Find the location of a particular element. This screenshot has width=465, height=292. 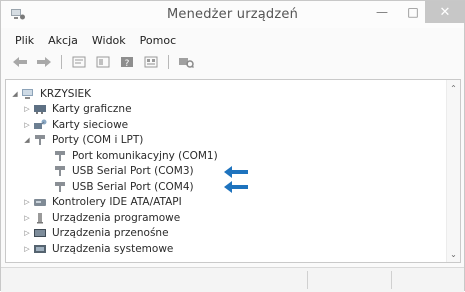

tree-item-label: USB Serial Port (COM4) is located at coordinates (133, 186).